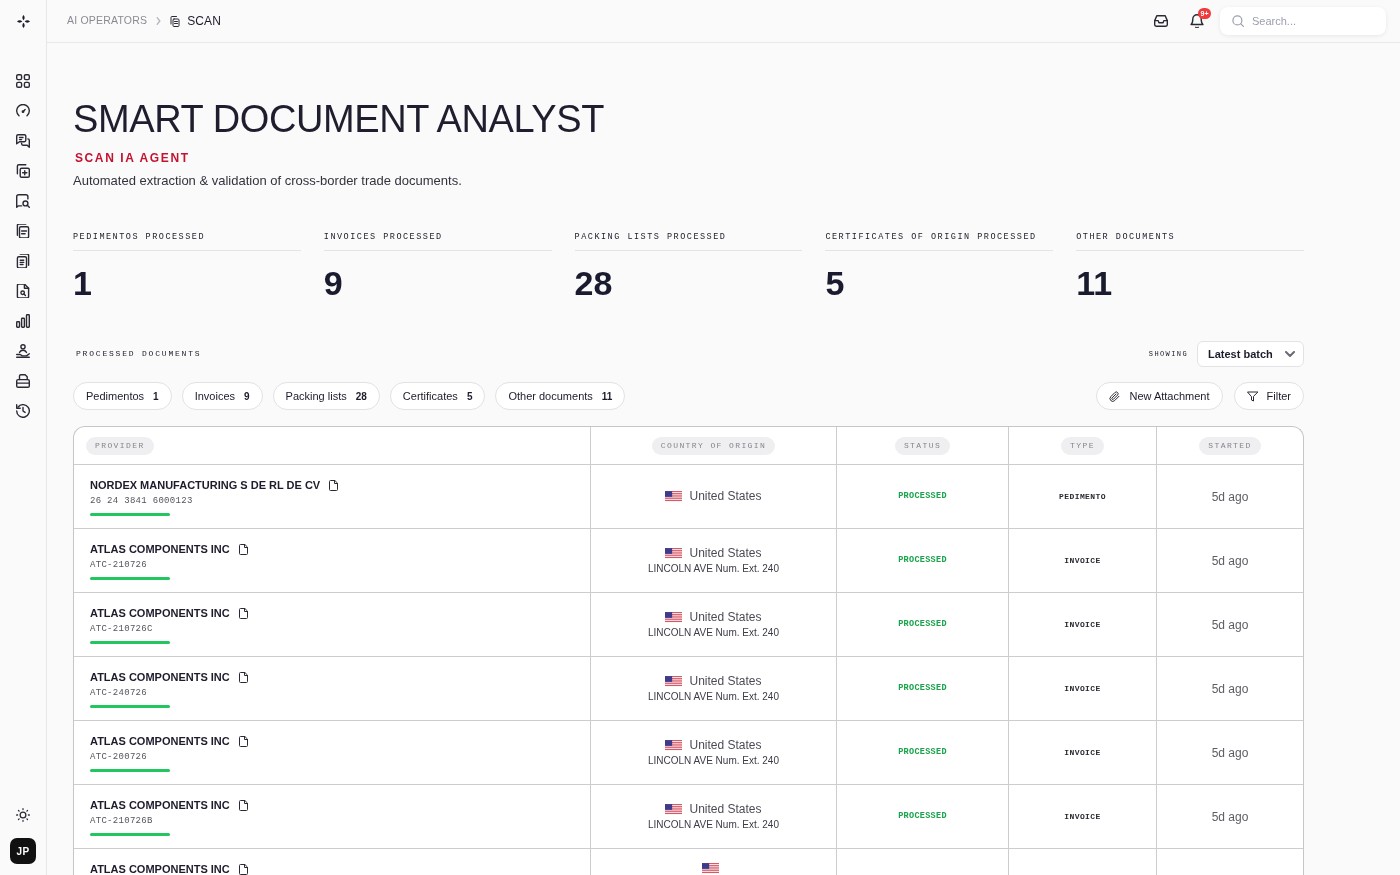  Describe the element at coordinates (1094, 283) in the screenshot. I see `stat-value: 11` at that location.